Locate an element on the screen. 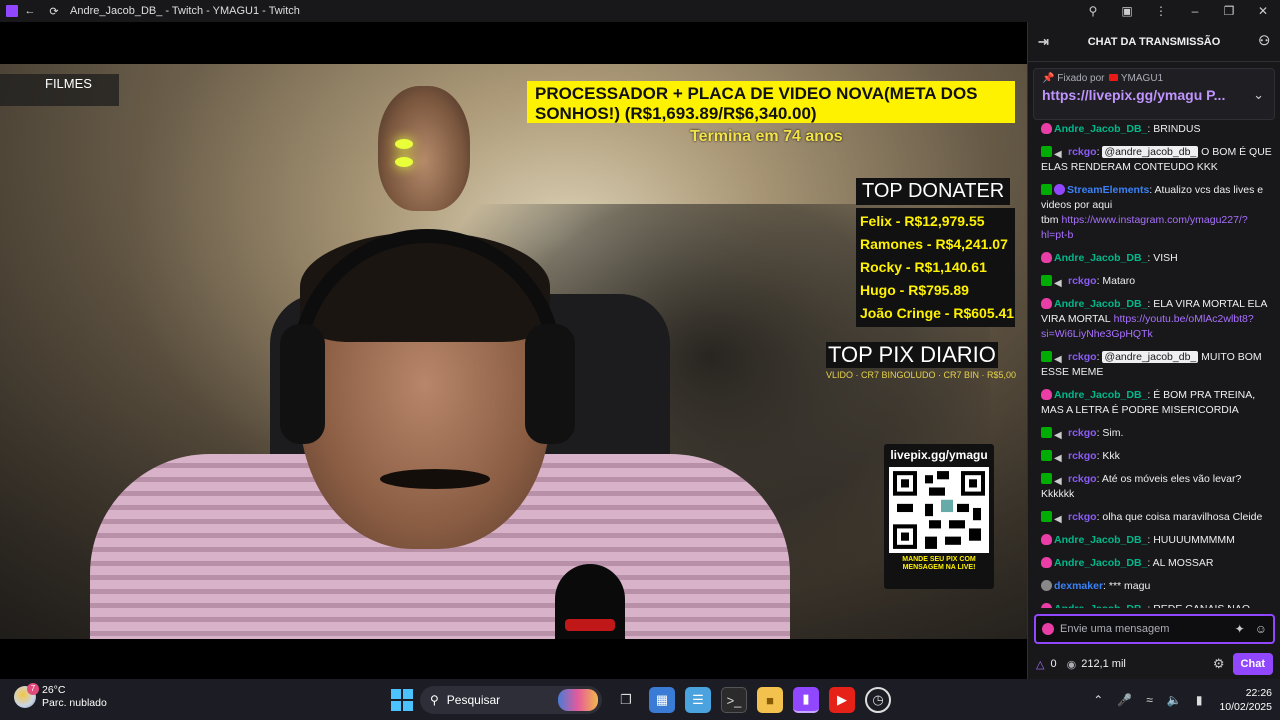 The width and height of the screenshot is (1280, 720). weather-badge: 7 is located at coordinates (33, 689).